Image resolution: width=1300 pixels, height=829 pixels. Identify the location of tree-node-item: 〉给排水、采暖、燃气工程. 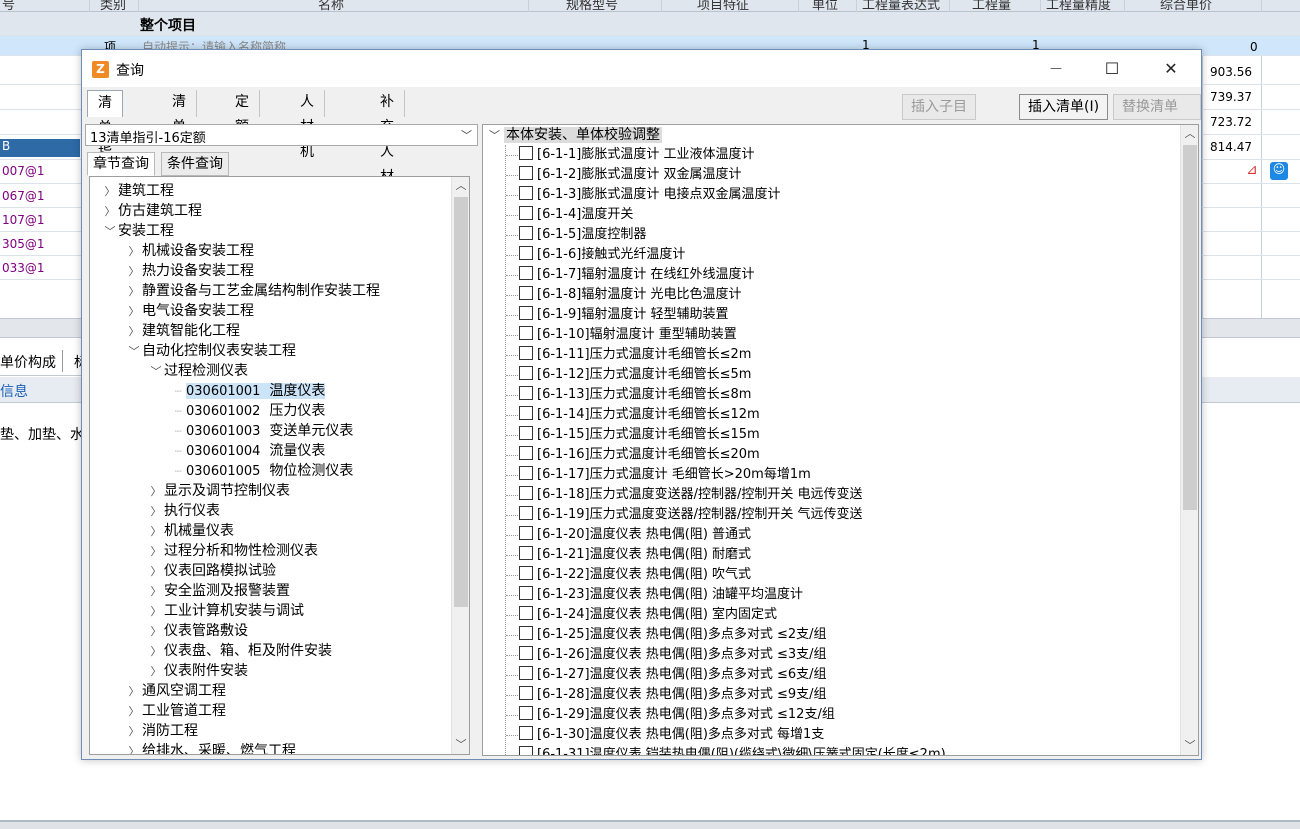
(211, 747).